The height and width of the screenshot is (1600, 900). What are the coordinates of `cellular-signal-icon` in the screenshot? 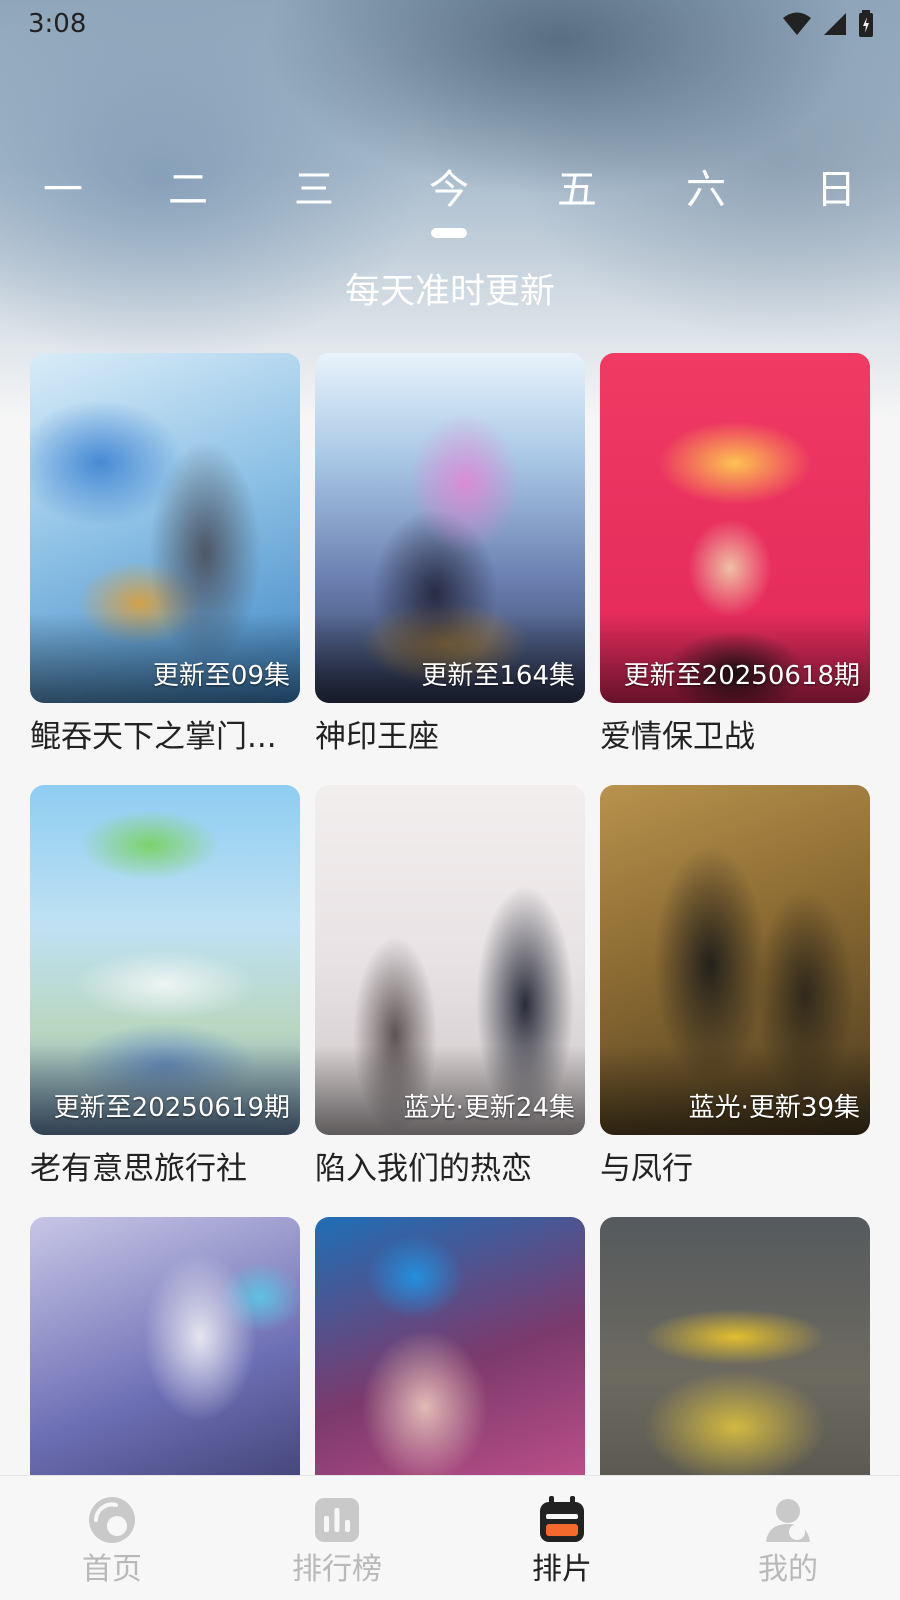 It's located at (835, 24).